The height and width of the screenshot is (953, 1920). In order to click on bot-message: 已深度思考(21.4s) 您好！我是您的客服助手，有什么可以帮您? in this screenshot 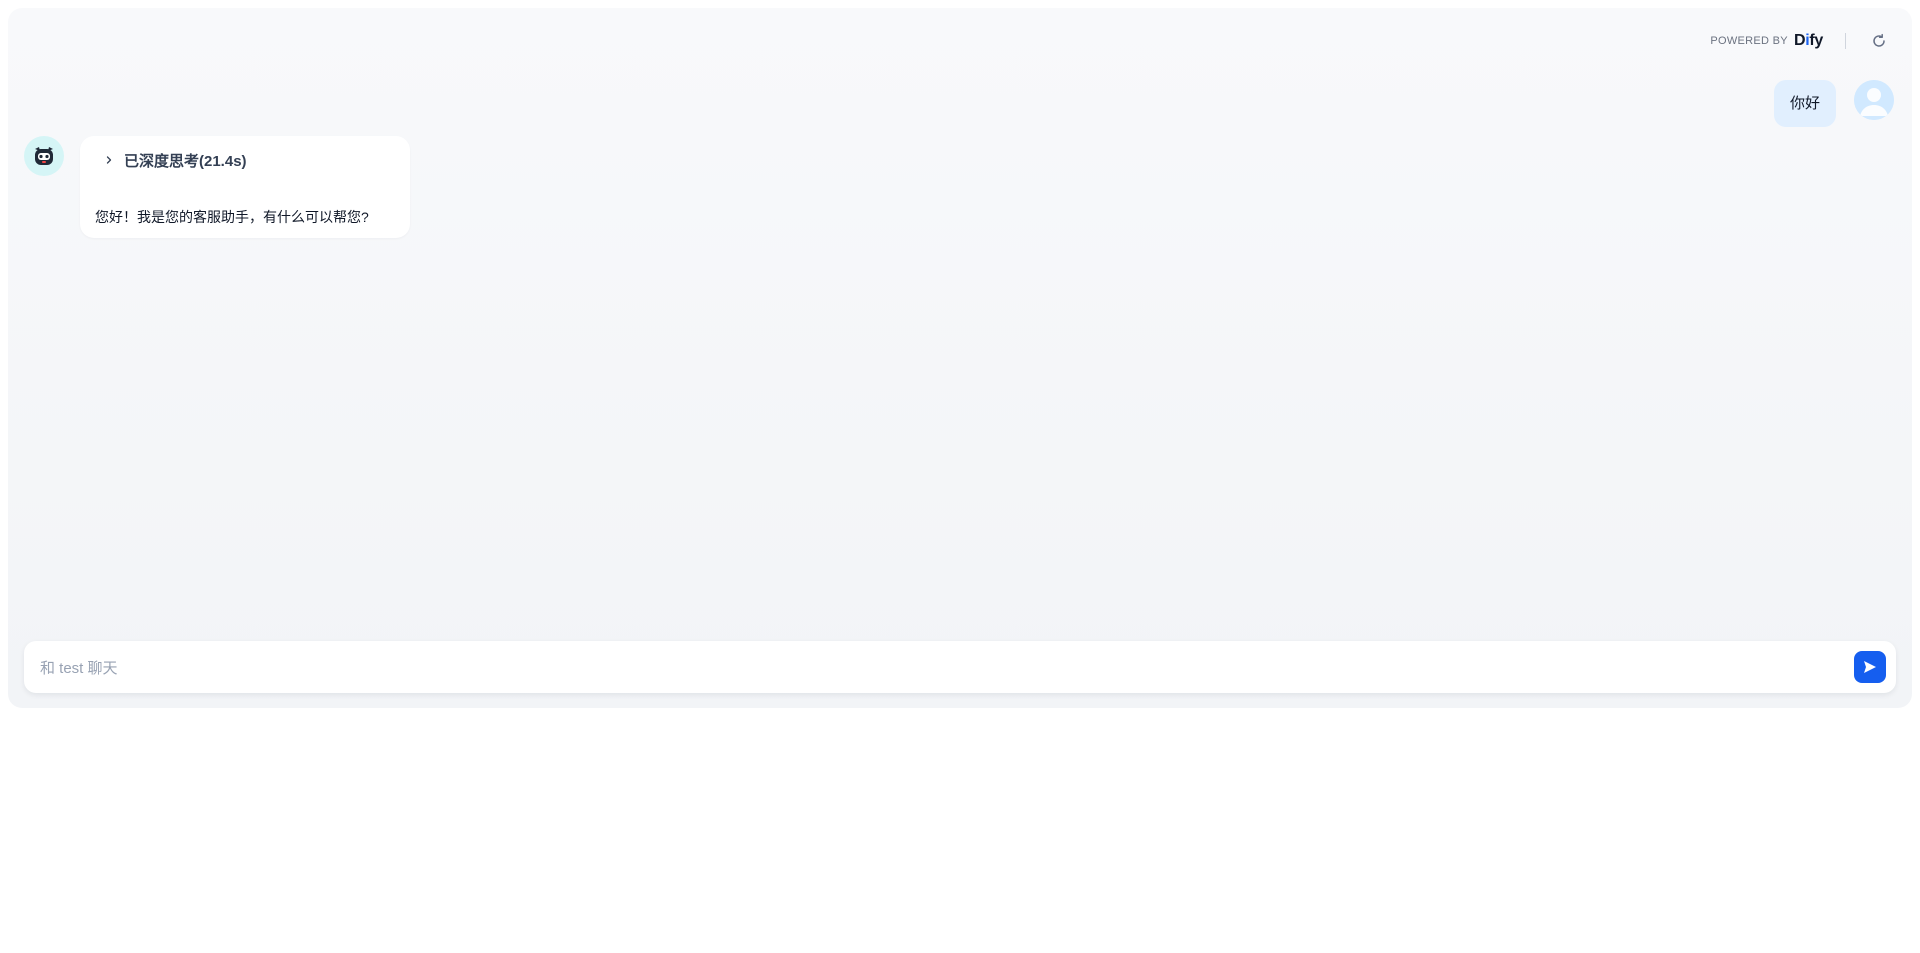, I will do `click(217, 187)`.